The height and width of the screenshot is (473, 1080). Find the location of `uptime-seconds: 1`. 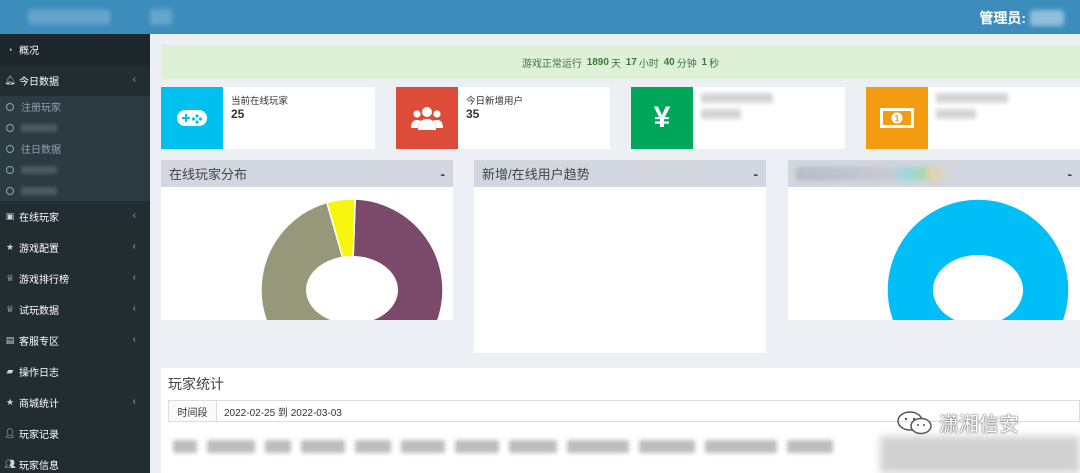

uptime-seconds: 1 is located at coordinates (704, 62).